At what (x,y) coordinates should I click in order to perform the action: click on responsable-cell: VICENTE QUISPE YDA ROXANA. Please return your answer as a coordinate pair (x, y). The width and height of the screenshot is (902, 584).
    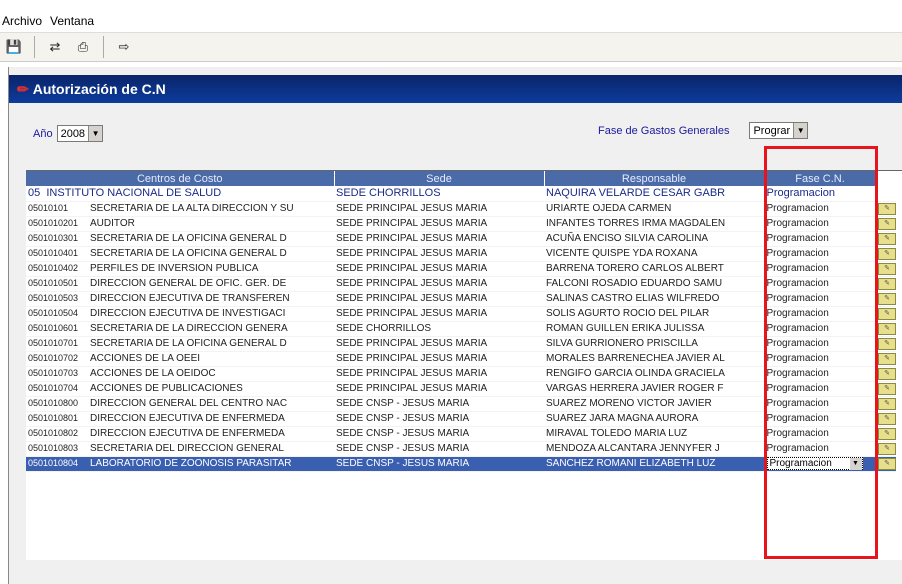
    Looking at the image, I should click on (654, 254).